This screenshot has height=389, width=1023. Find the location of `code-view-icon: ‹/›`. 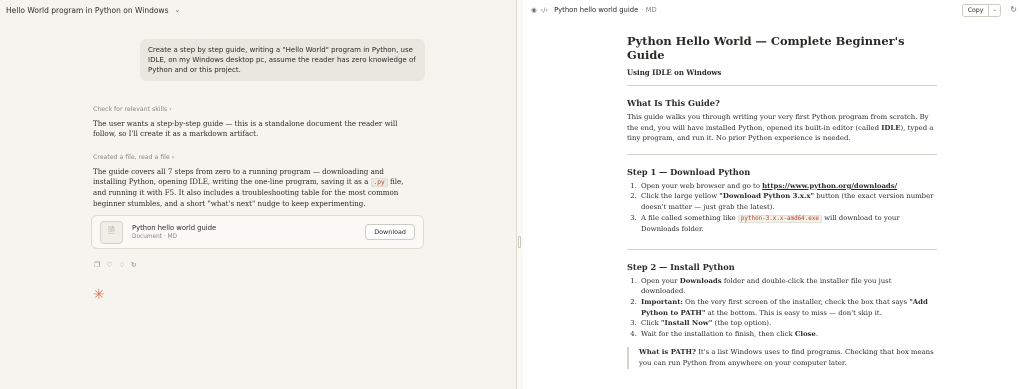

code-view-icon: ‹/› is located at coordinates (544, 10).